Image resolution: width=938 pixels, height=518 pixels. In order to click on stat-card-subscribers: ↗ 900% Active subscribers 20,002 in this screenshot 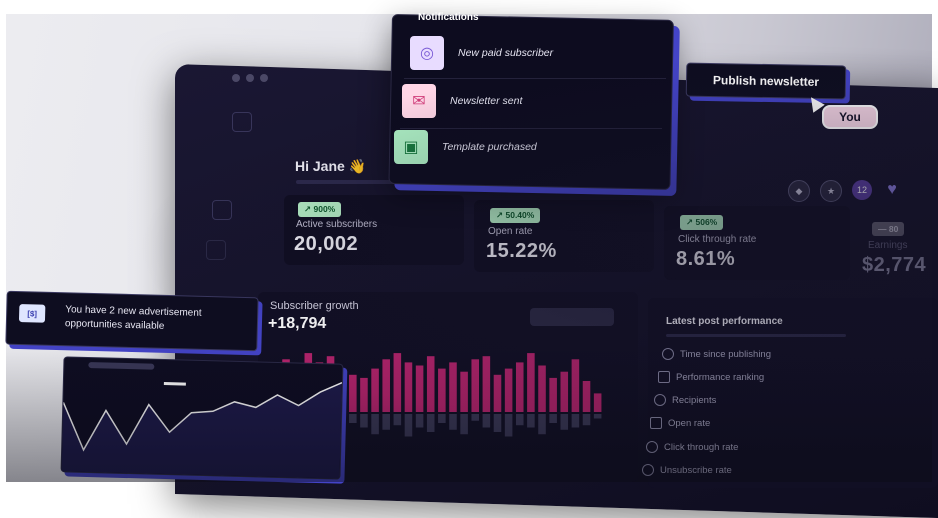, I will do `click(374, 230)`.